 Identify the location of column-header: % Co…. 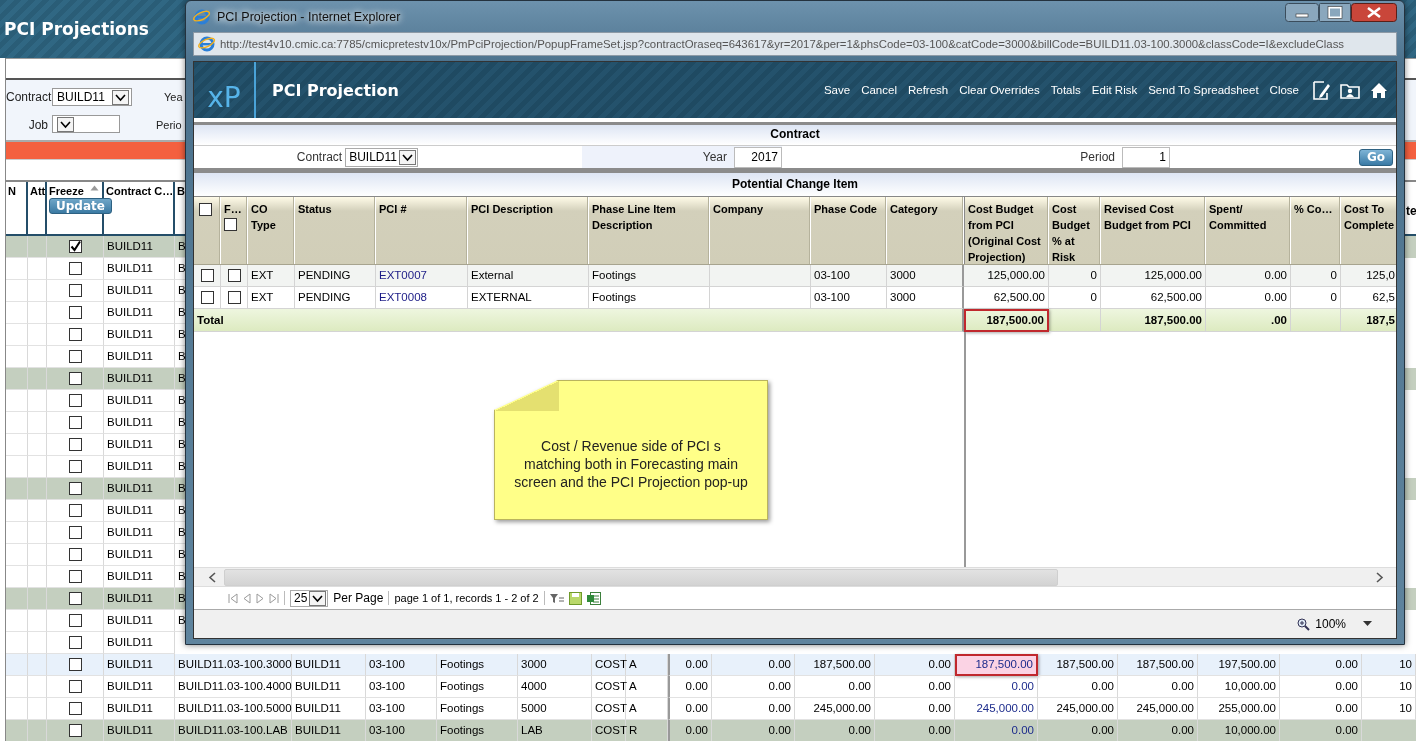
(1316, 230).